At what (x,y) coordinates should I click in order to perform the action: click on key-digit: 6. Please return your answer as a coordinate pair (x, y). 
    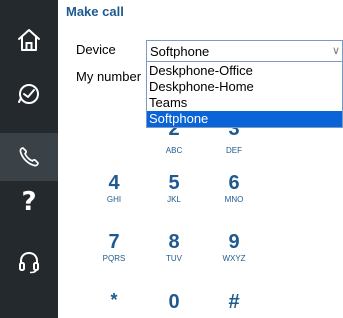
    Looking at the image, I should click on (234, 183).